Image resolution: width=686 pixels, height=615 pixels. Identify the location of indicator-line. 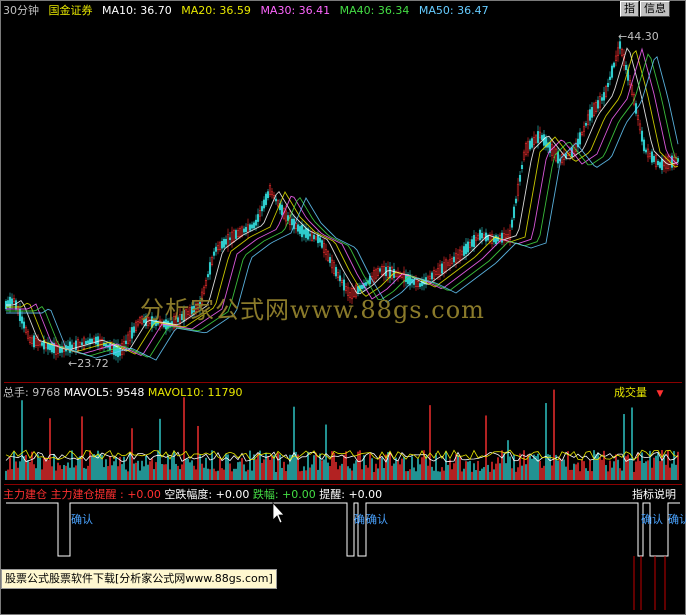
(343, 529).